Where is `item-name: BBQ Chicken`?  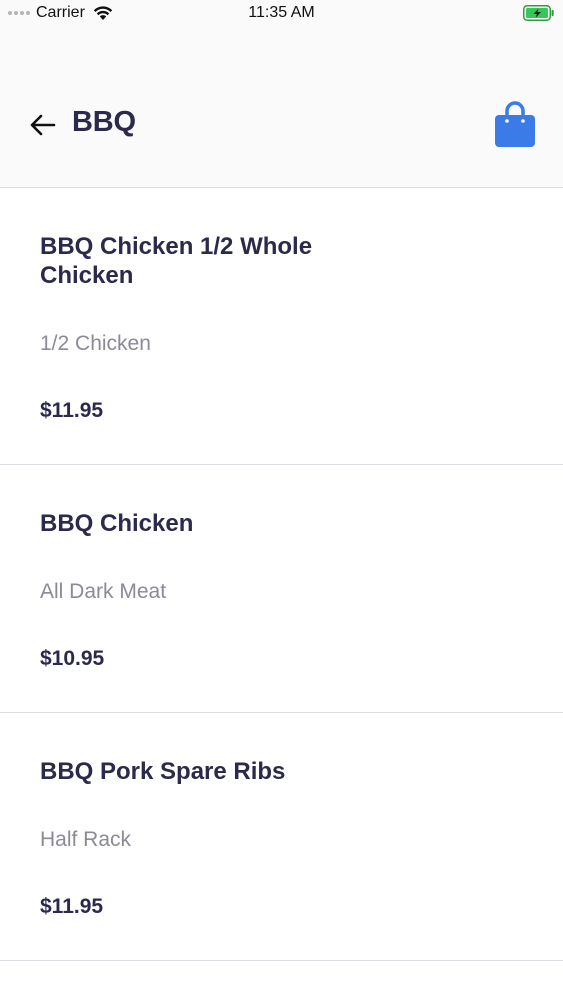 item-name: BBQ Chicken is located at coordinates (117, 523).